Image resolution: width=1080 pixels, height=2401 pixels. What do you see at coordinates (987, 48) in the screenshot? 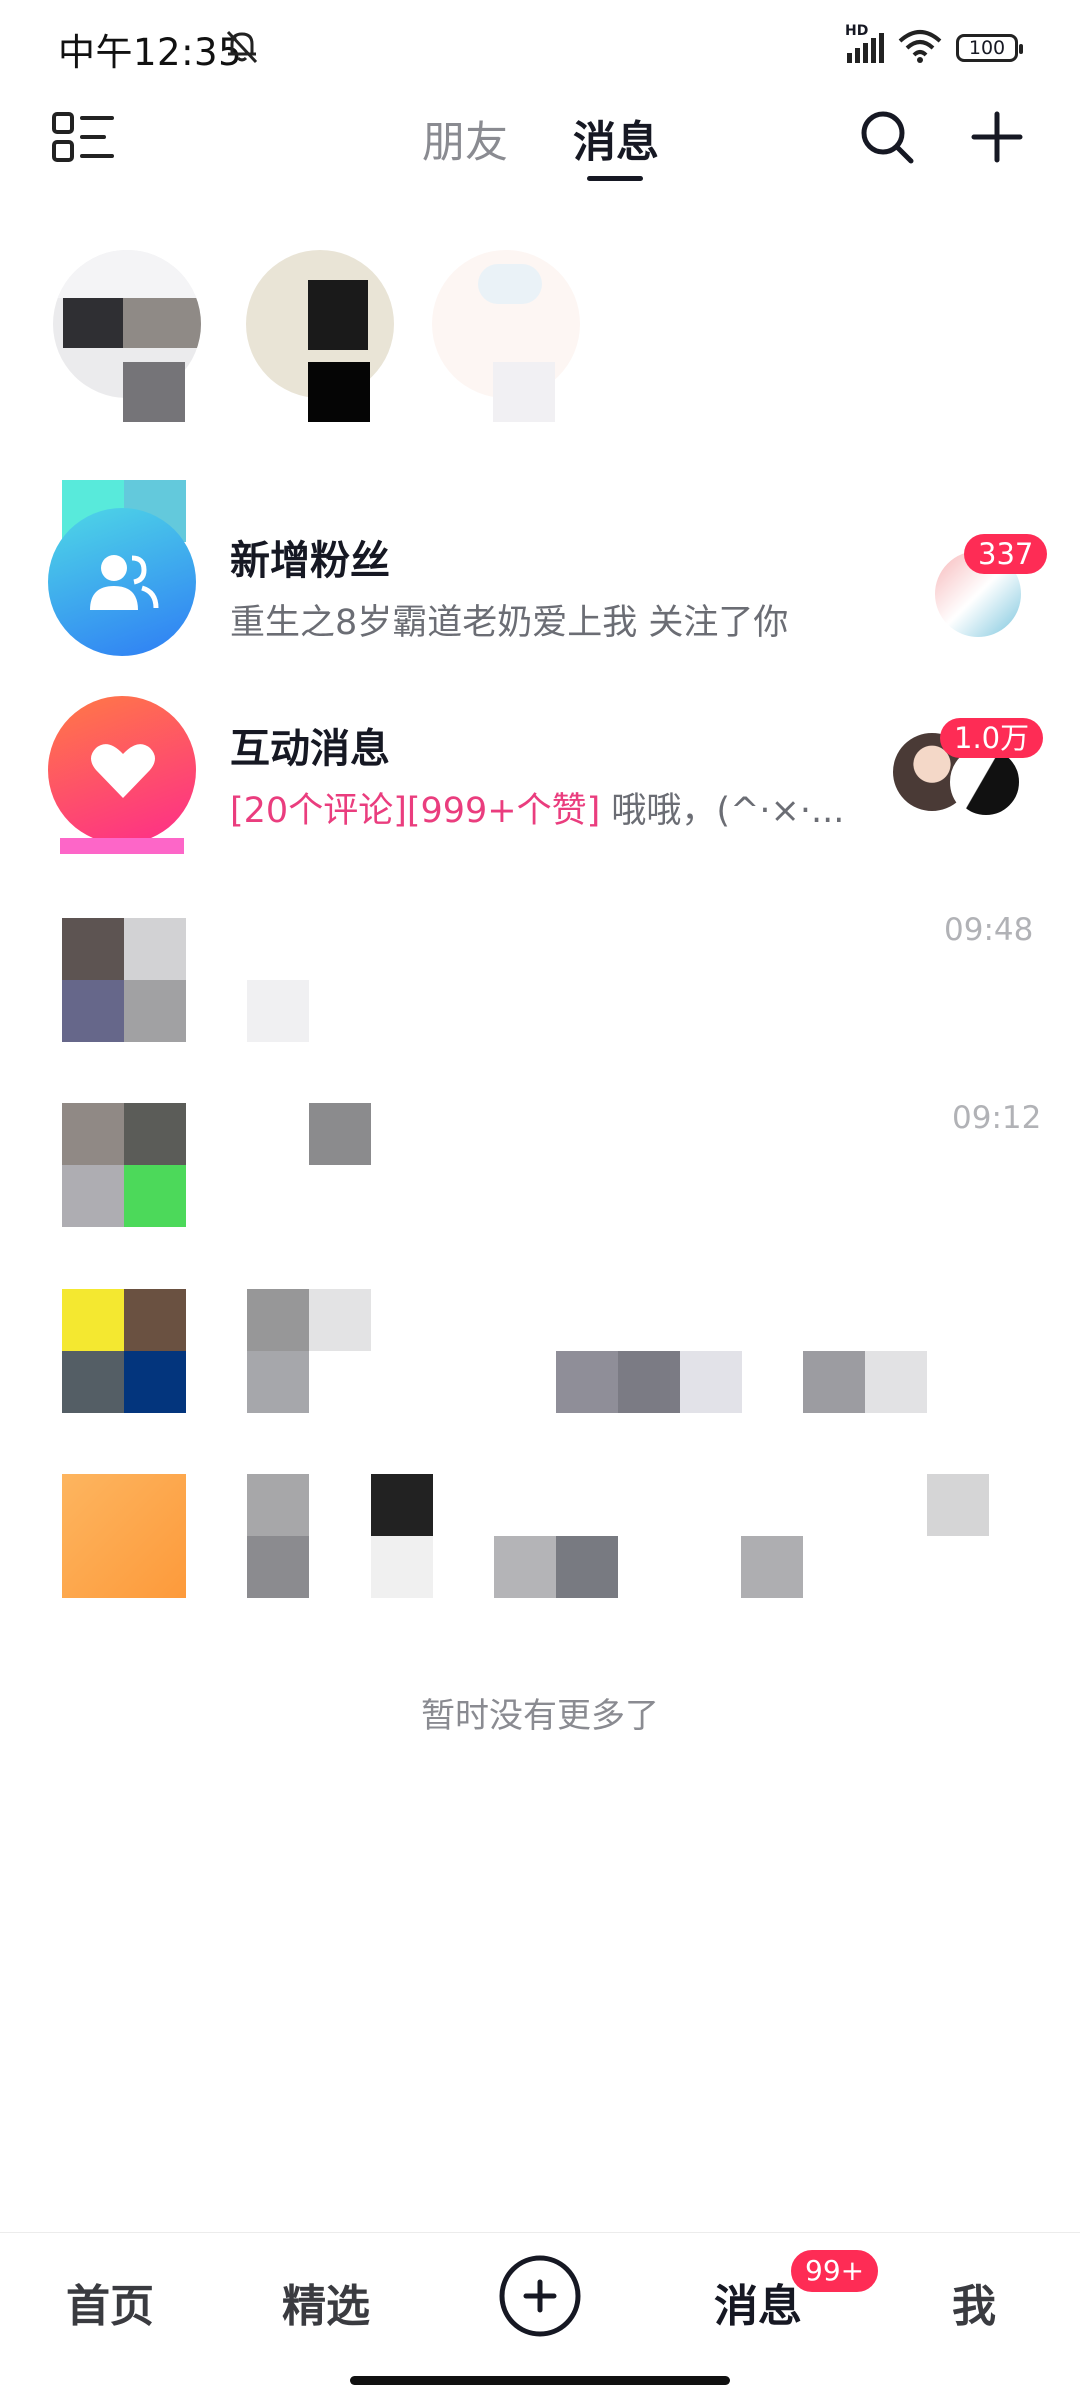
I see `battery-level: 100` at bounding box center [987, 48].